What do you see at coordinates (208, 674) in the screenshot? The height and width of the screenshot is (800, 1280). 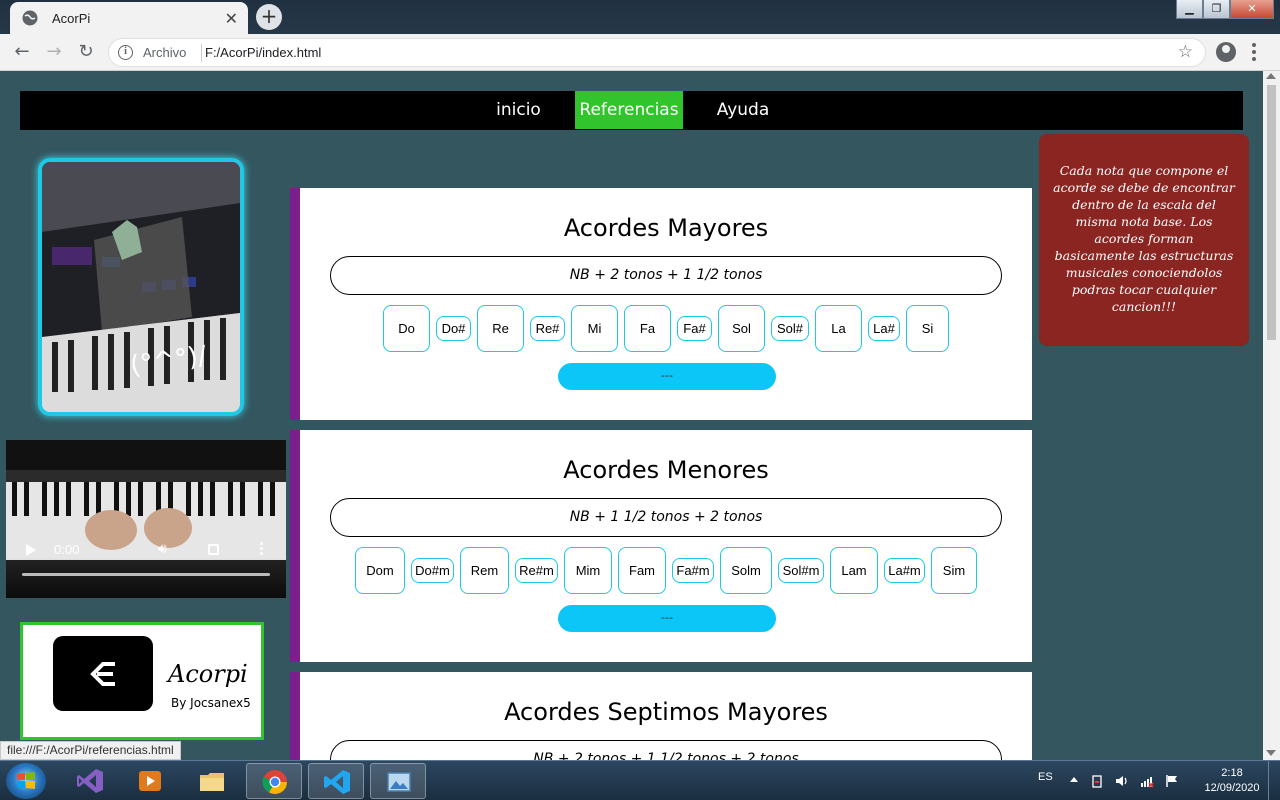 I see `brand-name: Acorpi` at bounding box center [208, 674].